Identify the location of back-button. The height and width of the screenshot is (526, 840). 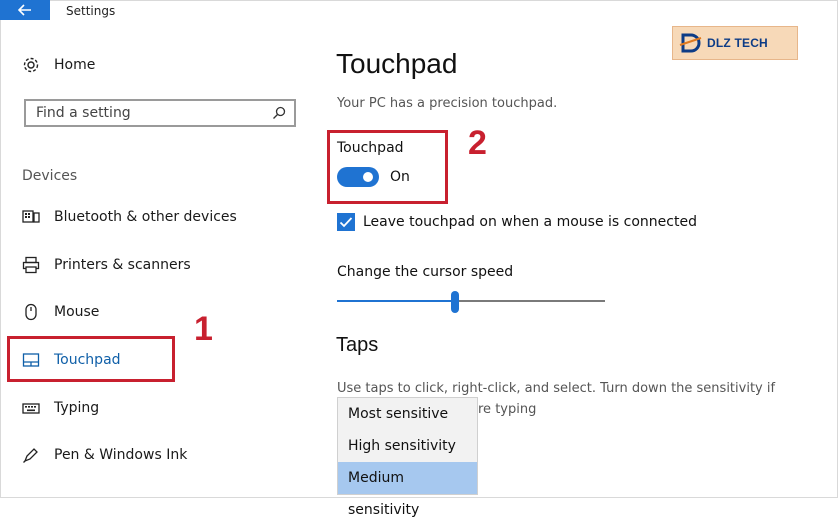
(25, 10).